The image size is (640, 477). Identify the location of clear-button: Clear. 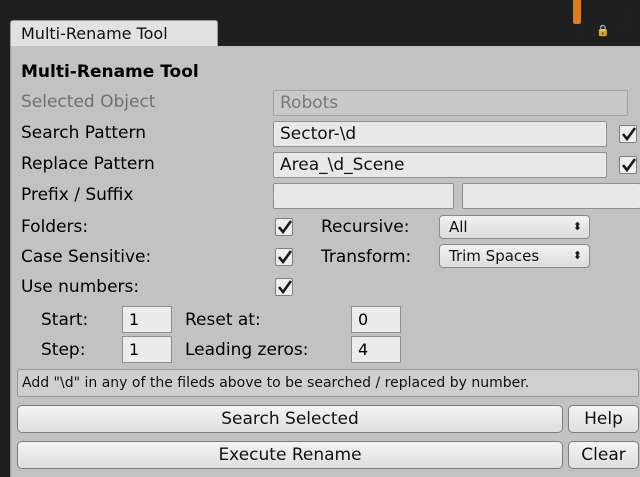
(603, 455).